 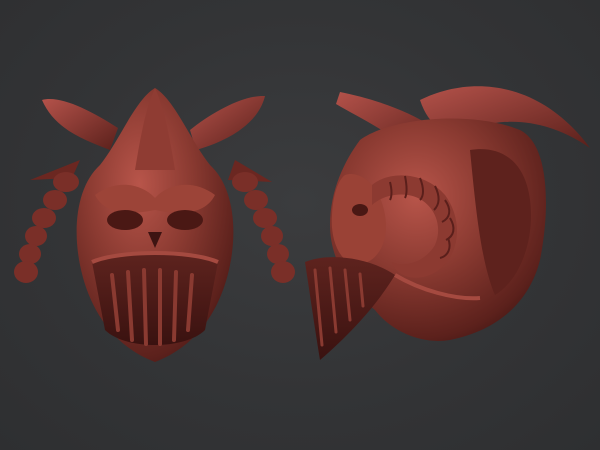 What do you see at coordinates (125, 220) in the screenshot?
I see `left-eye-socket` at bounding box center [125, 220].